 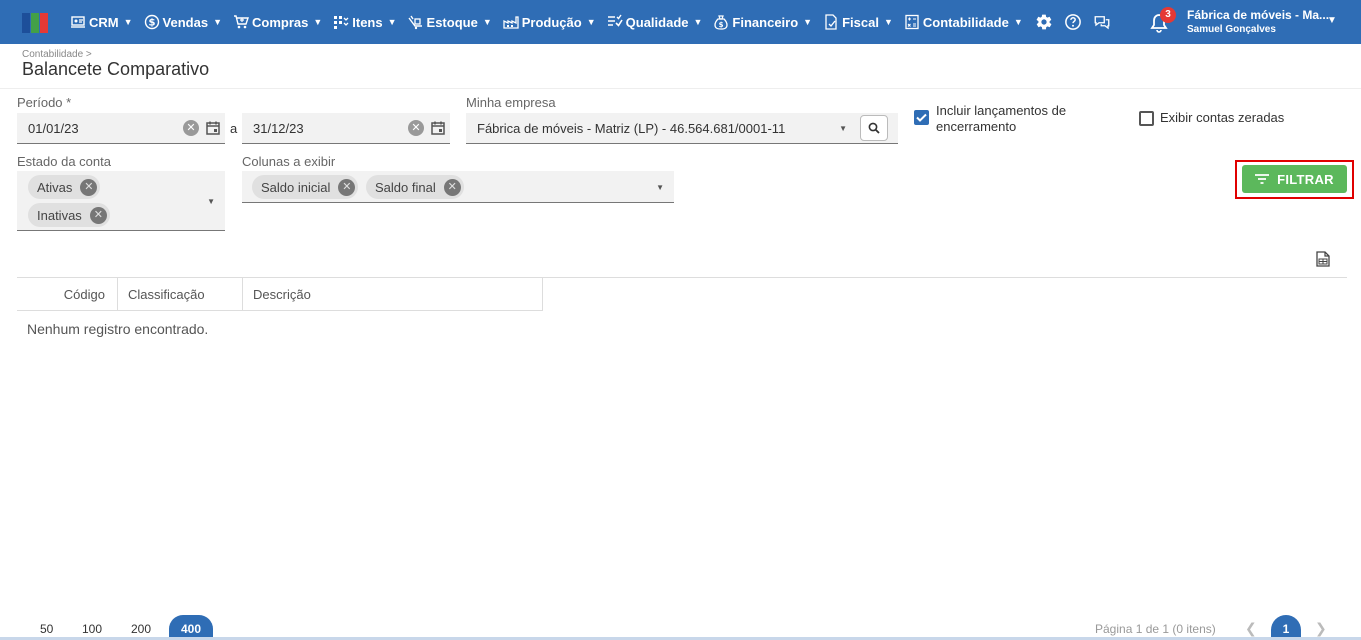 I want to click on date-from-value: 01/01/23, so click(x=53, y=128).